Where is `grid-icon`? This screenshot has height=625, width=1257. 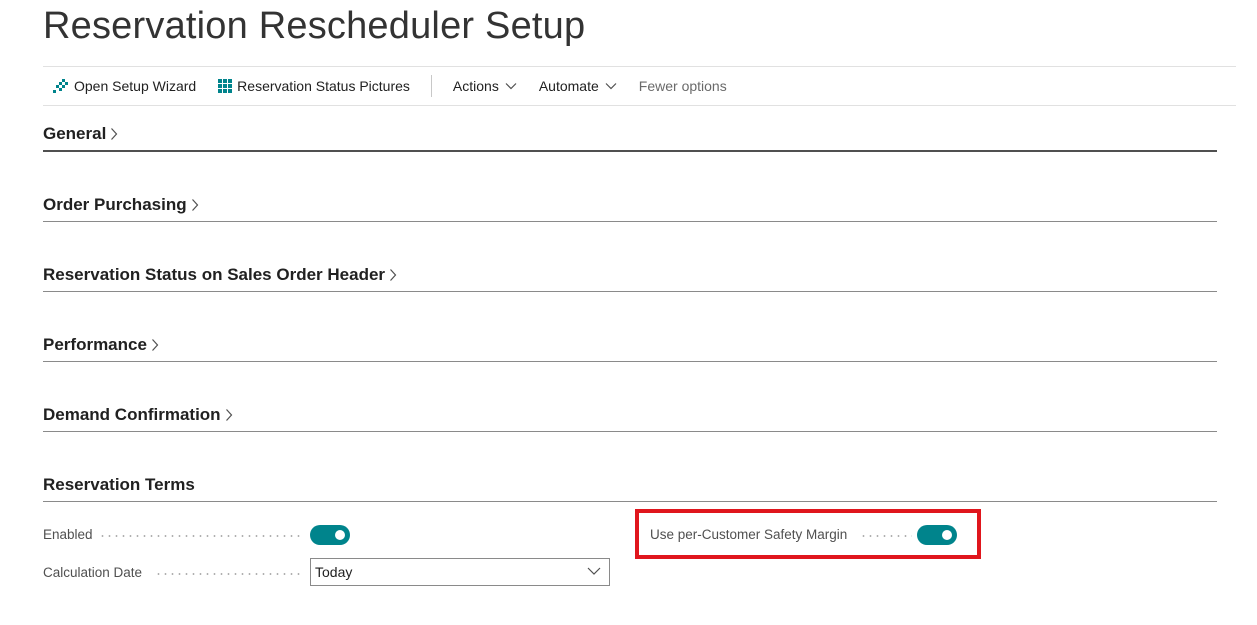 grid-icon is located at coordinates (225, 86).